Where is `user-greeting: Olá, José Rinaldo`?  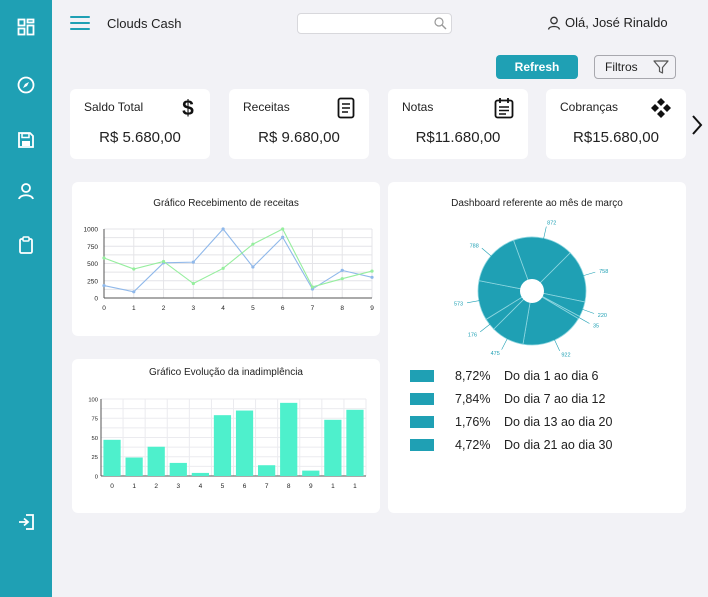 user-greeting: Olá, José Rinaldo is located at coordinates (616, 22).